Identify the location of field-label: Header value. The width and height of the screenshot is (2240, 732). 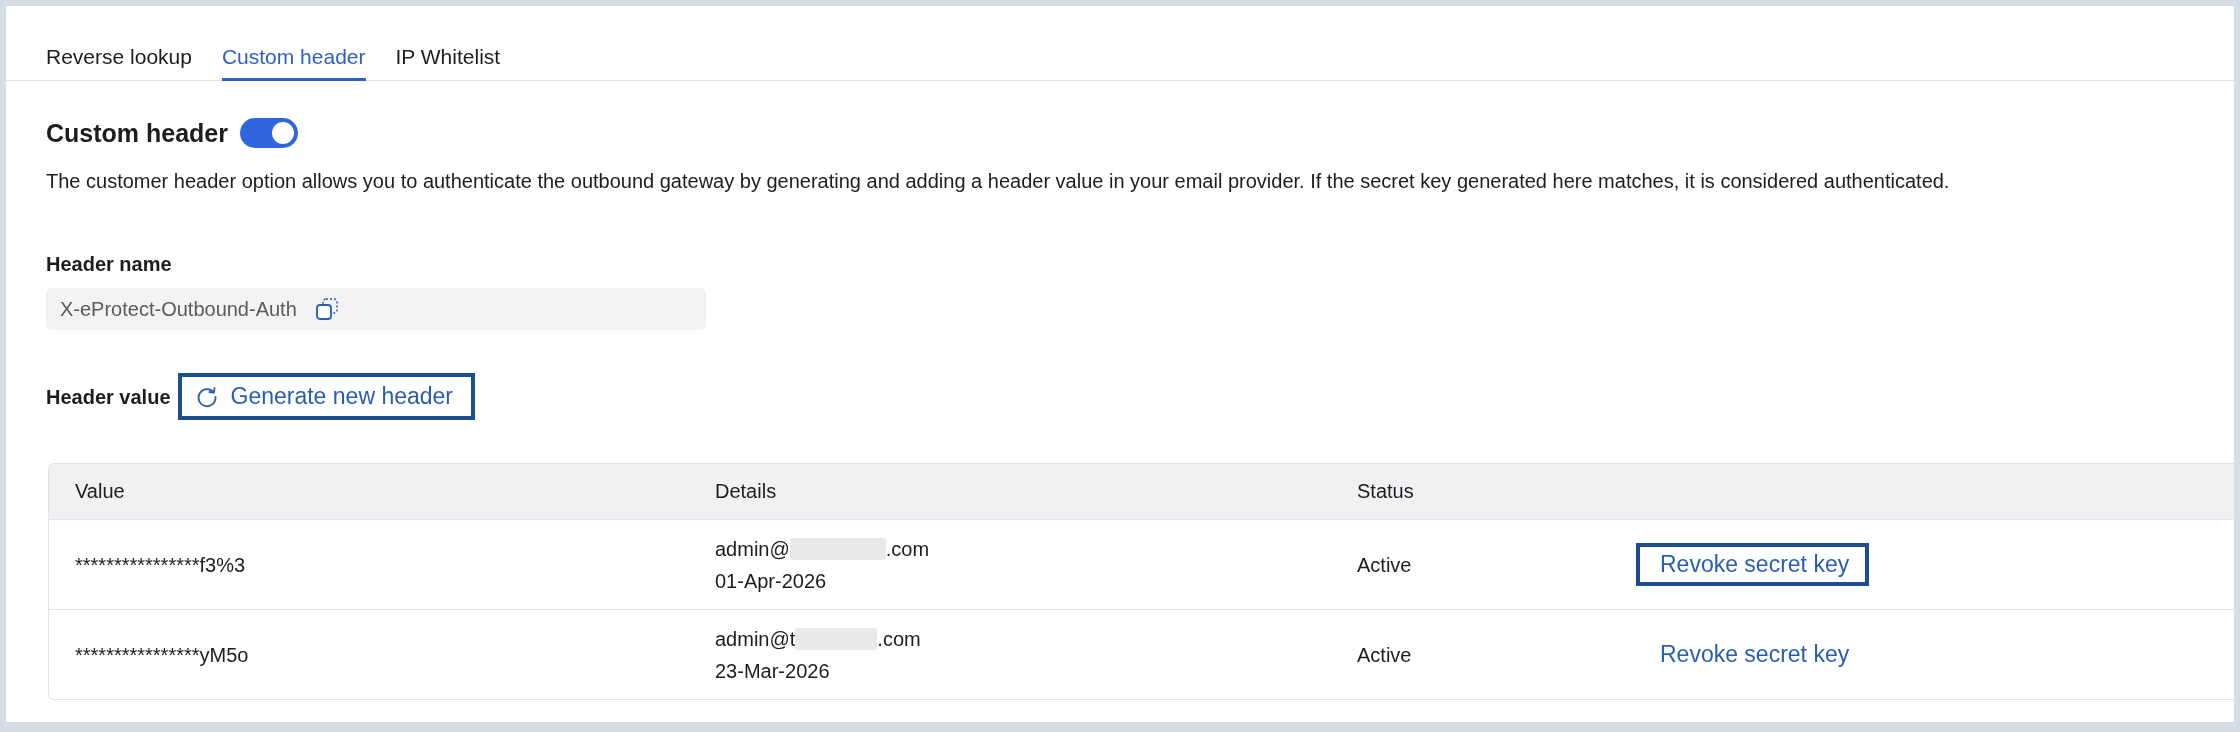
(108, 396).